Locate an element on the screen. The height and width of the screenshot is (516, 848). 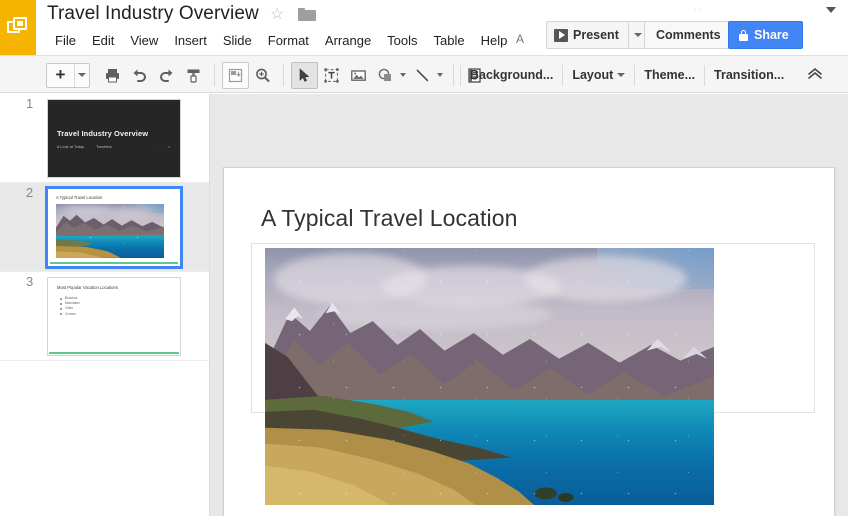
page-title: Travel Industry Overview is located at coordinates (153, 14).